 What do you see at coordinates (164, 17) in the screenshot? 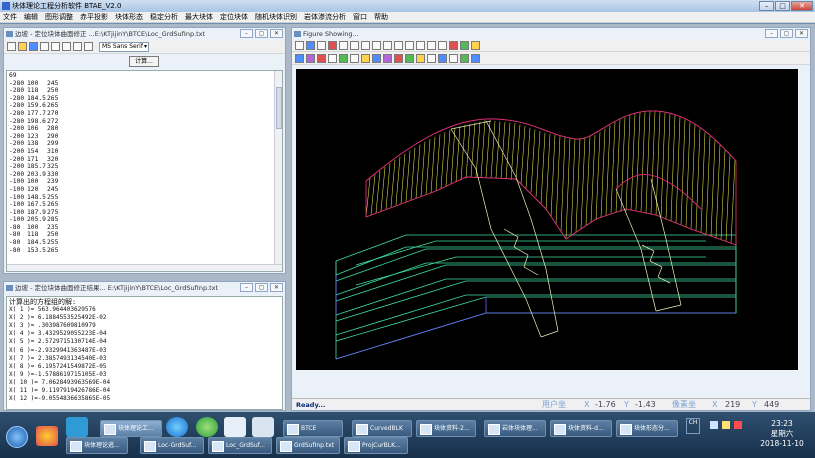
I see `menu-item-5: 稳定分析` at bounding box center [164, 17].